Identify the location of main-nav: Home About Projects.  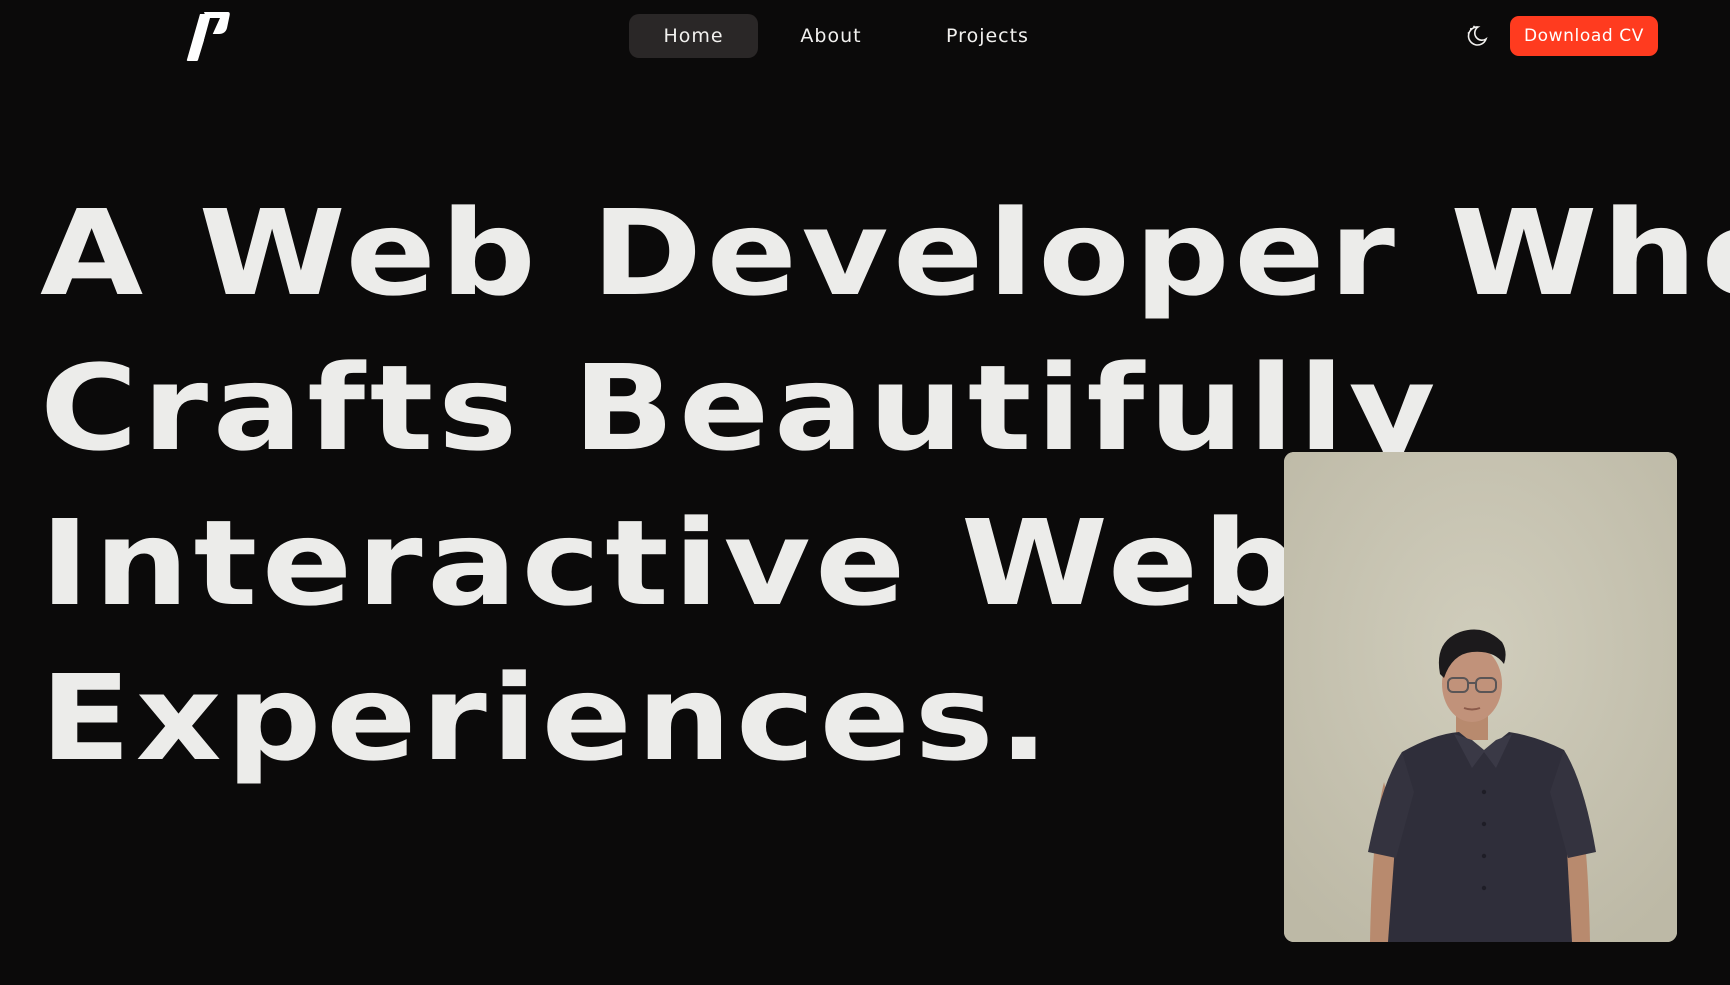
(847, 36).